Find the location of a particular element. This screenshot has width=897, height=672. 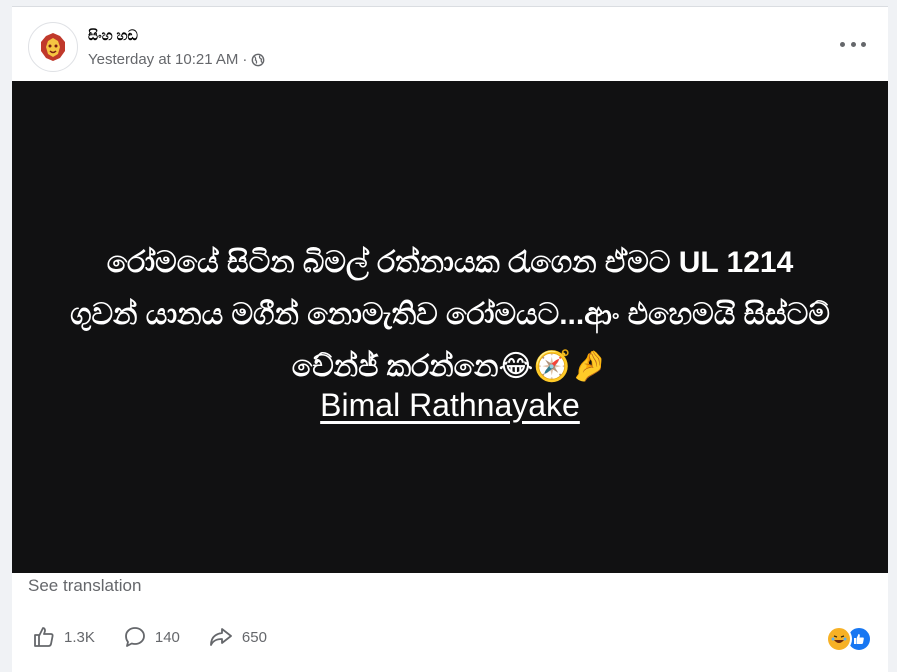

like-count: 1.3K is located at coordinates (79, 637).